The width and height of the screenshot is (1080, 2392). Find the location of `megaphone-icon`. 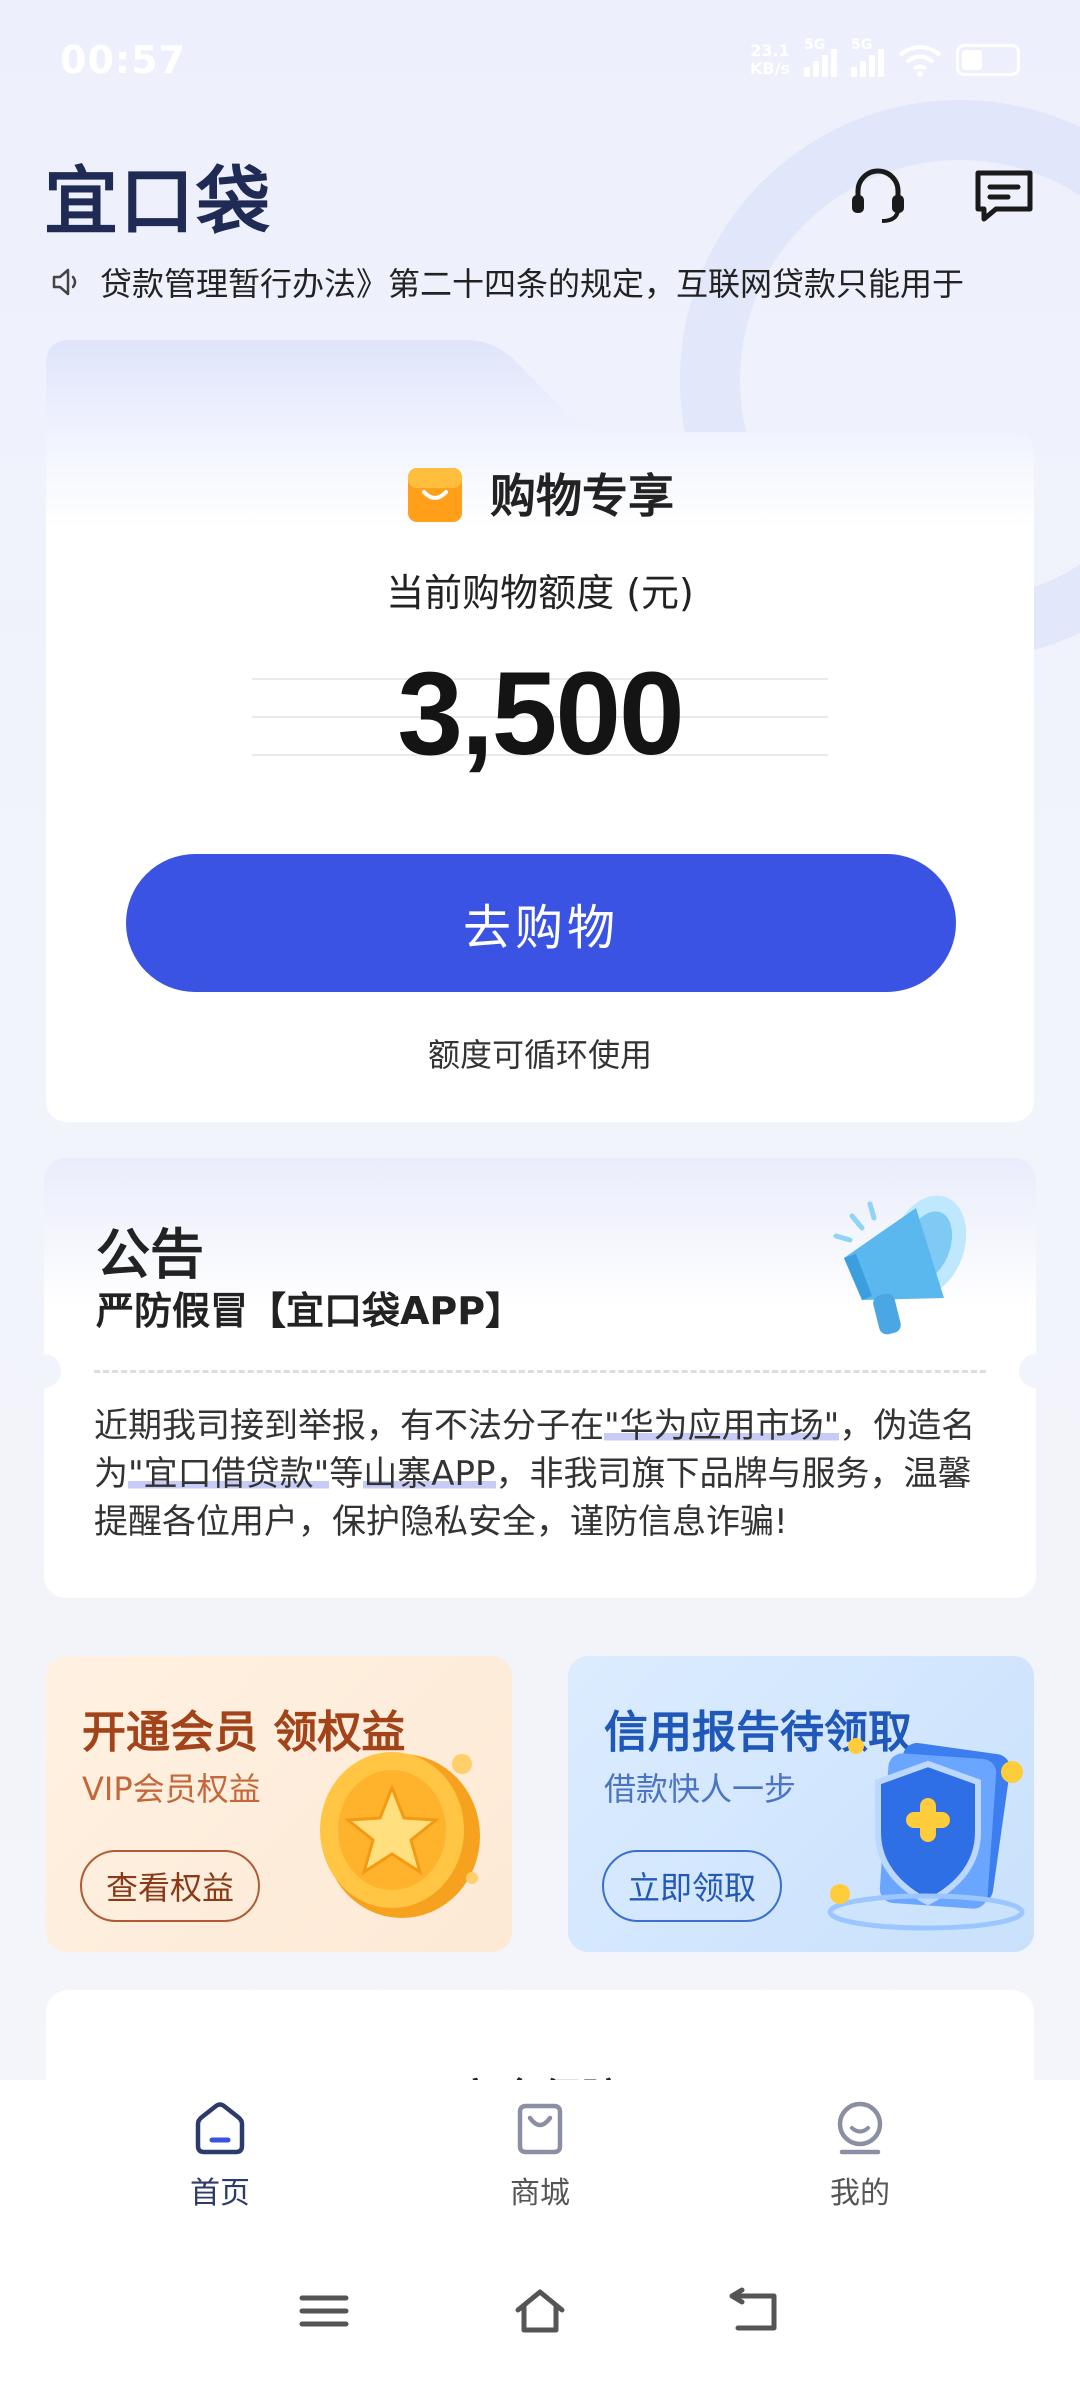

megaphone-icon is located at coordinates (900, 1265).